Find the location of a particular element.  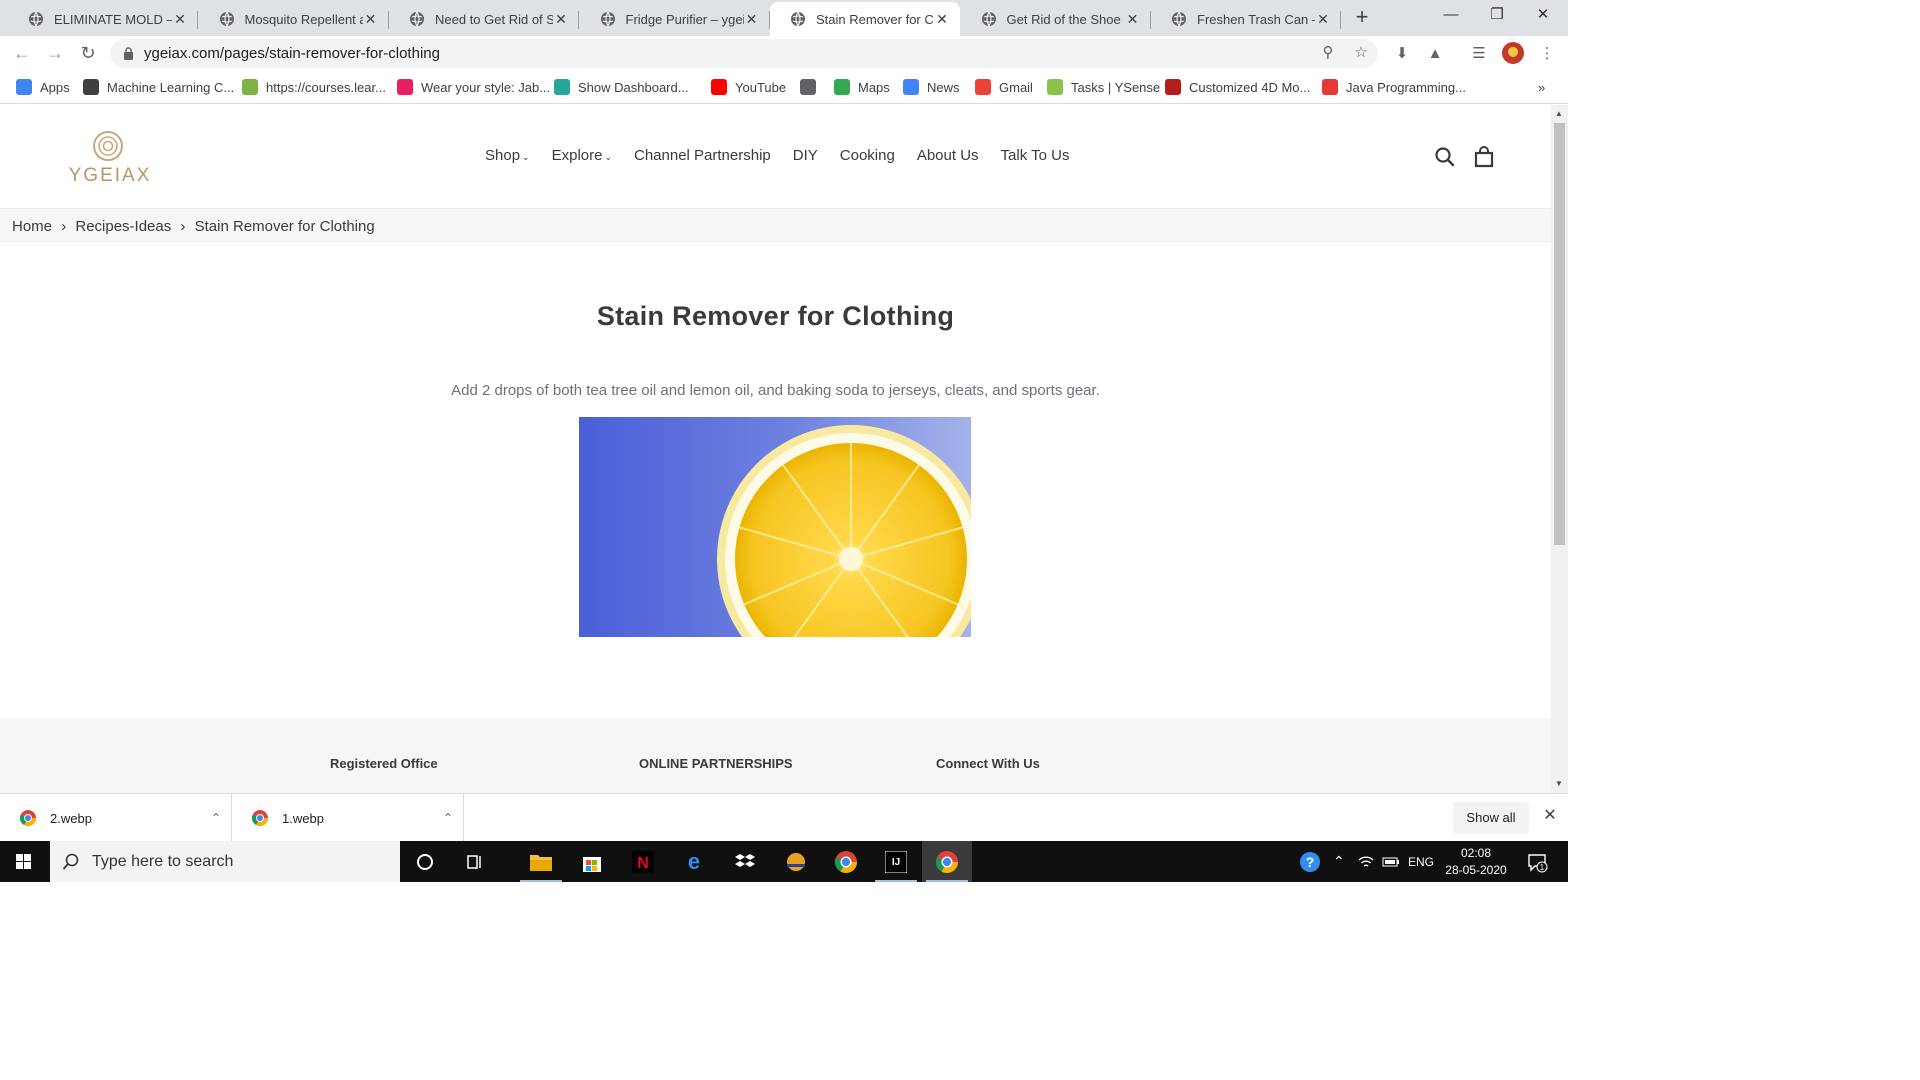

zoom-icon: ⚲ is located at coordinates (1328, 53).